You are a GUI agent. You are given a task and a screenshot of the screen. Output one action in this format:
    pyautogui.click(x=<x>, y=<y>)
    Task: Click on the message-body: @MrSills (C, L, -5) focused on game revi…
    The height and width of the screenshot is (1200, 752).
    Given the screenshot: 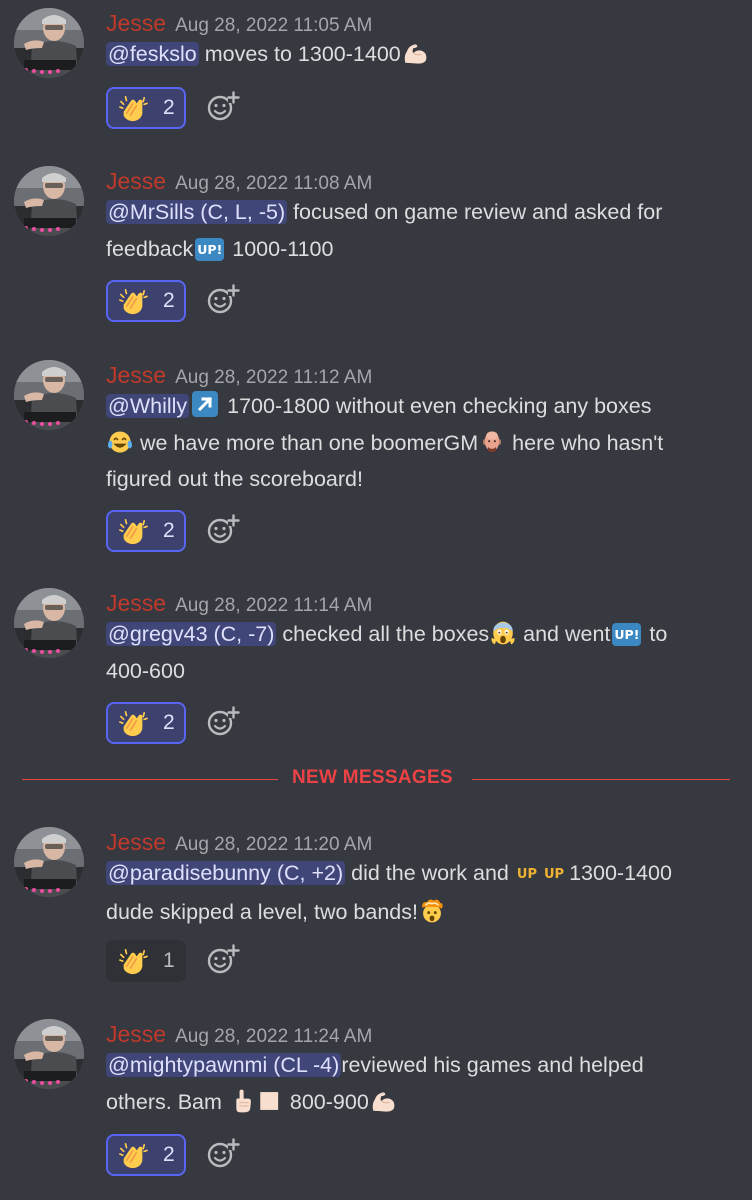 What is the action you would take?
    pyautogui.click(x=424, y=230)
    